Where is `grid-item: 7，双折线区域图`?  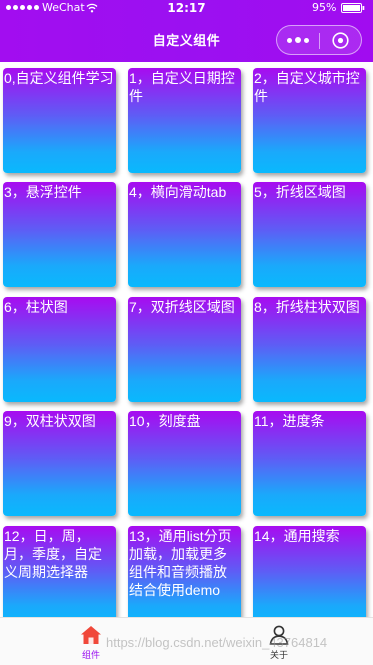 grid-item: 7，双折线区域图 is located at coordinates (184, 349).